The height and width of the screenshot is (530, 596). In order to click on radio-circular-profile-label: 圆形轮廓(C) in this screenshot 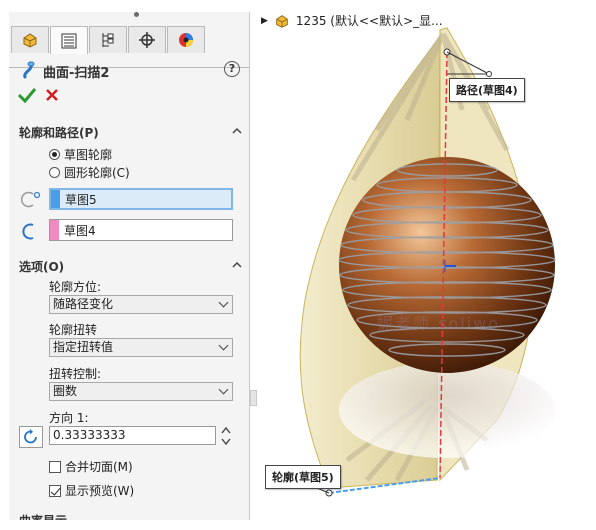, I will do `click(97, 173)`.